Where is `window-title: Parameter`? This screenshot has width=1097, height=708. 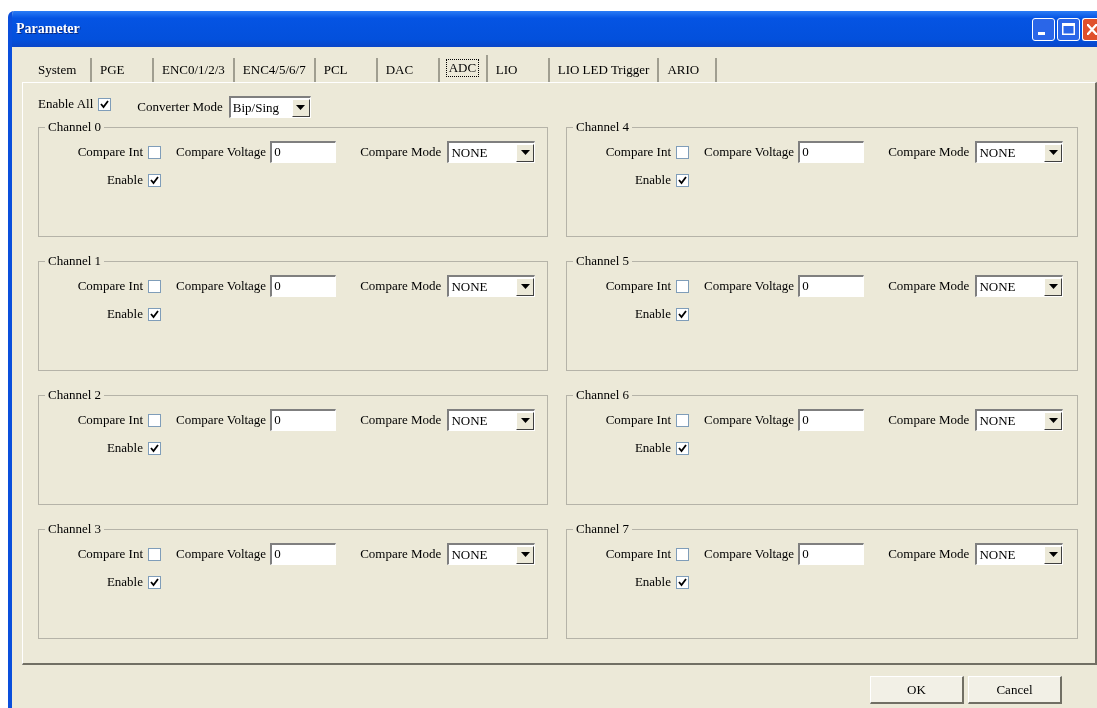
window-title: Parameter is located at coordinates (48, 29).